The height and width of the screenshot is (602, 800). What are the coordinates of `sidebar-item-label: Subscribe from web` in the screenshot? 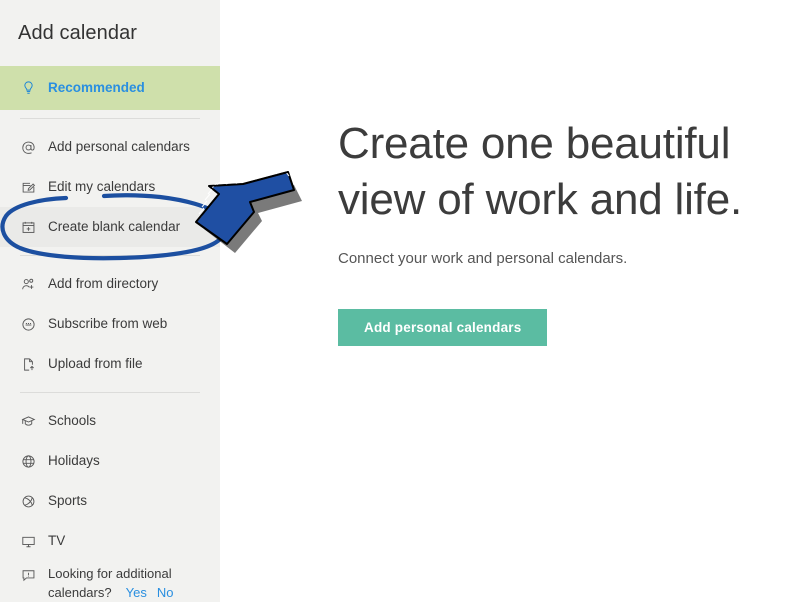 It's located at (108, 323).